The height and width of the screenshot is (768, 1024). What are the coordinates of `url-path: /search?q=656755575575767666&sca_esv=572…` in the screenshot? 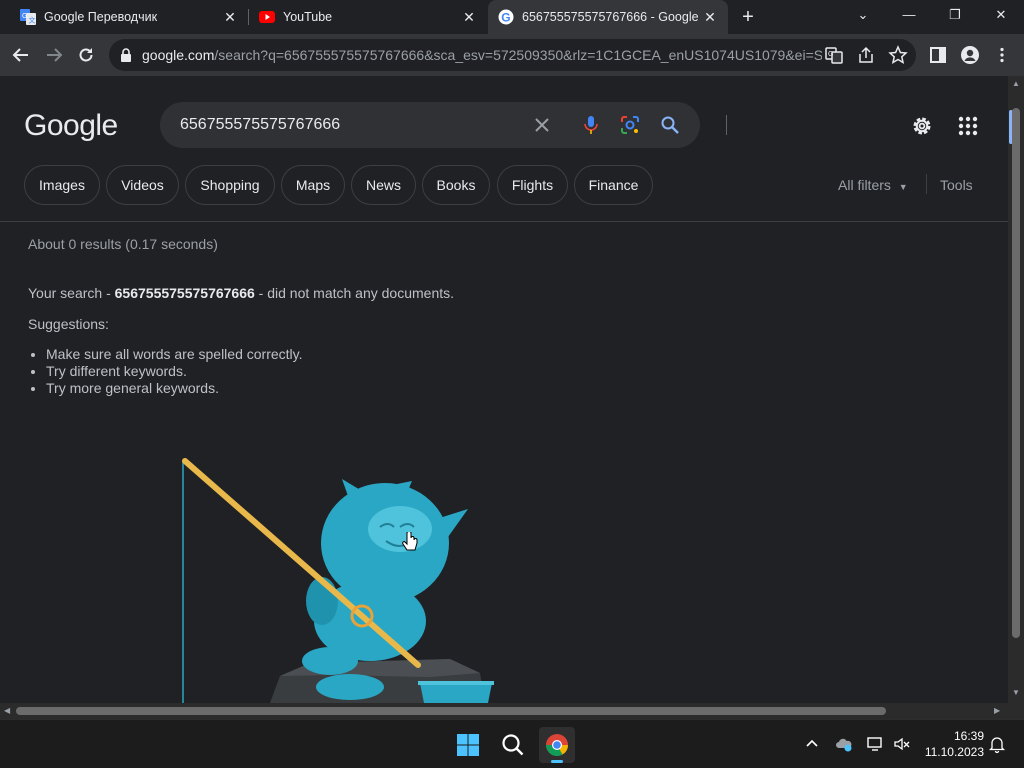 It's located at (518, 55).